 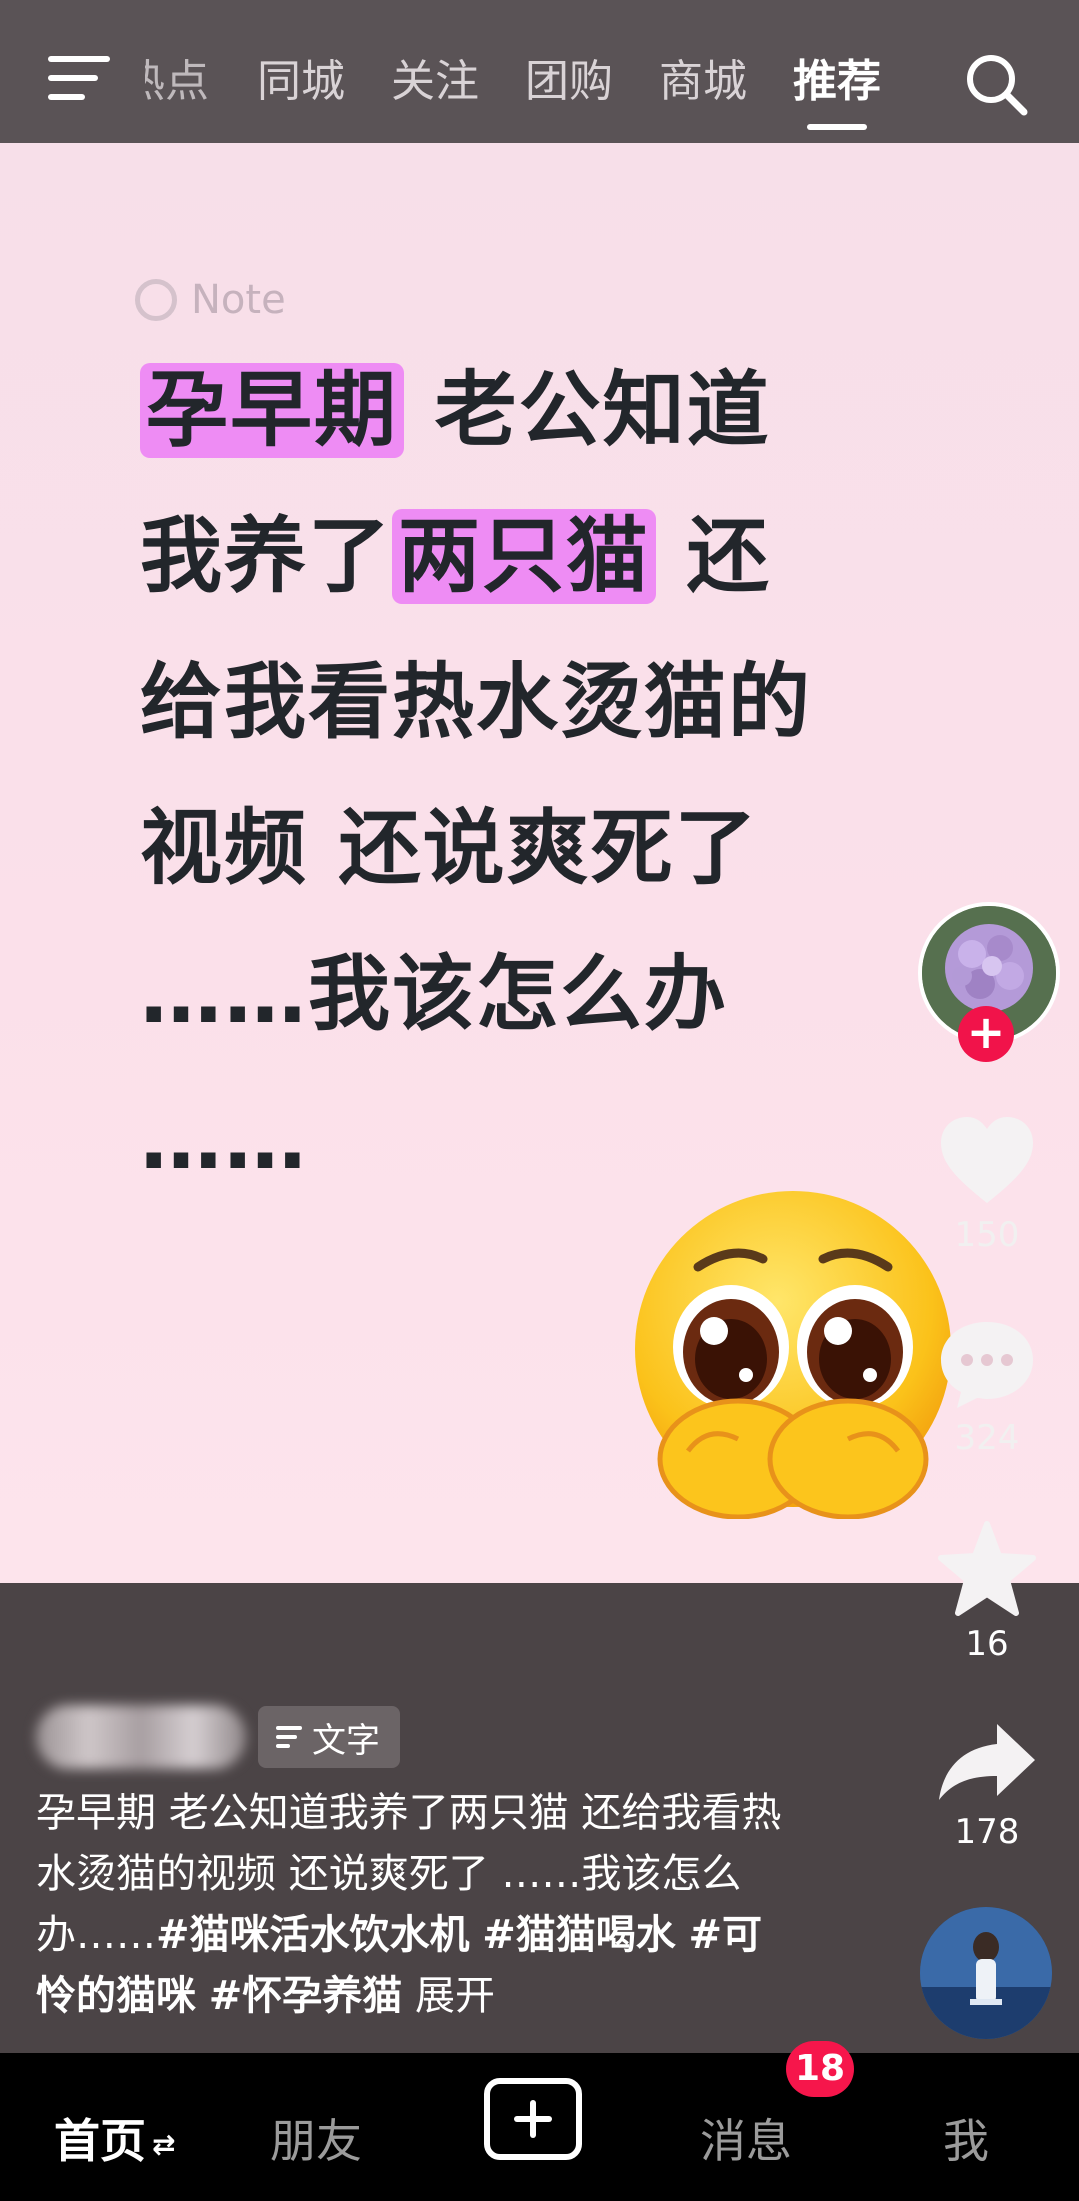 I want to click on music-disc, so click(x=986, y=1973).